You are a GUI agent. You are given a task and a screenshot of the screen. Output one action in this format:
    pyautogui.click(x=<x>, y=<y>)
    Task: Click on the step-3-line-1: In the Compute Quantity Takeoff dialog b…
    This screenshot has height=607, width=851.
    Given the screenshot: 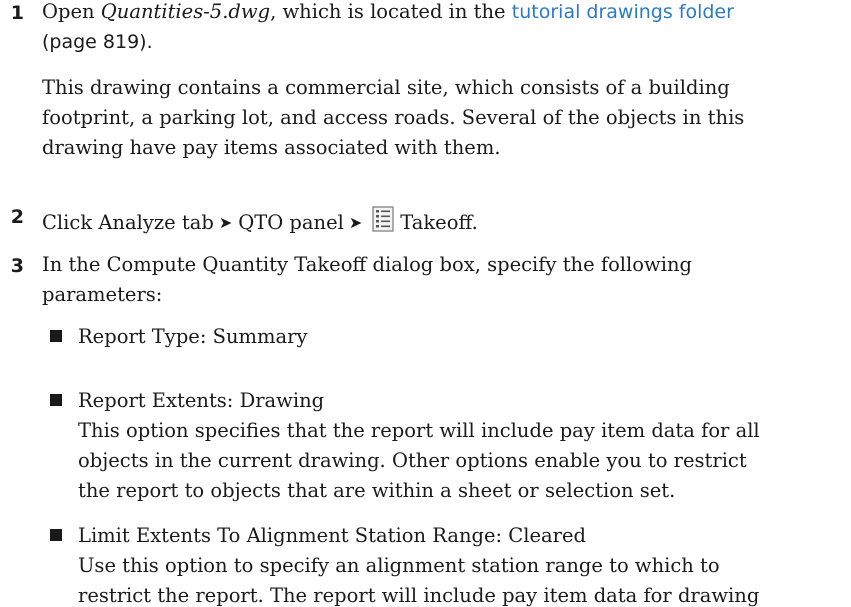 What is the action you would take?
    pyautogui.click(x=367, y=264)
    